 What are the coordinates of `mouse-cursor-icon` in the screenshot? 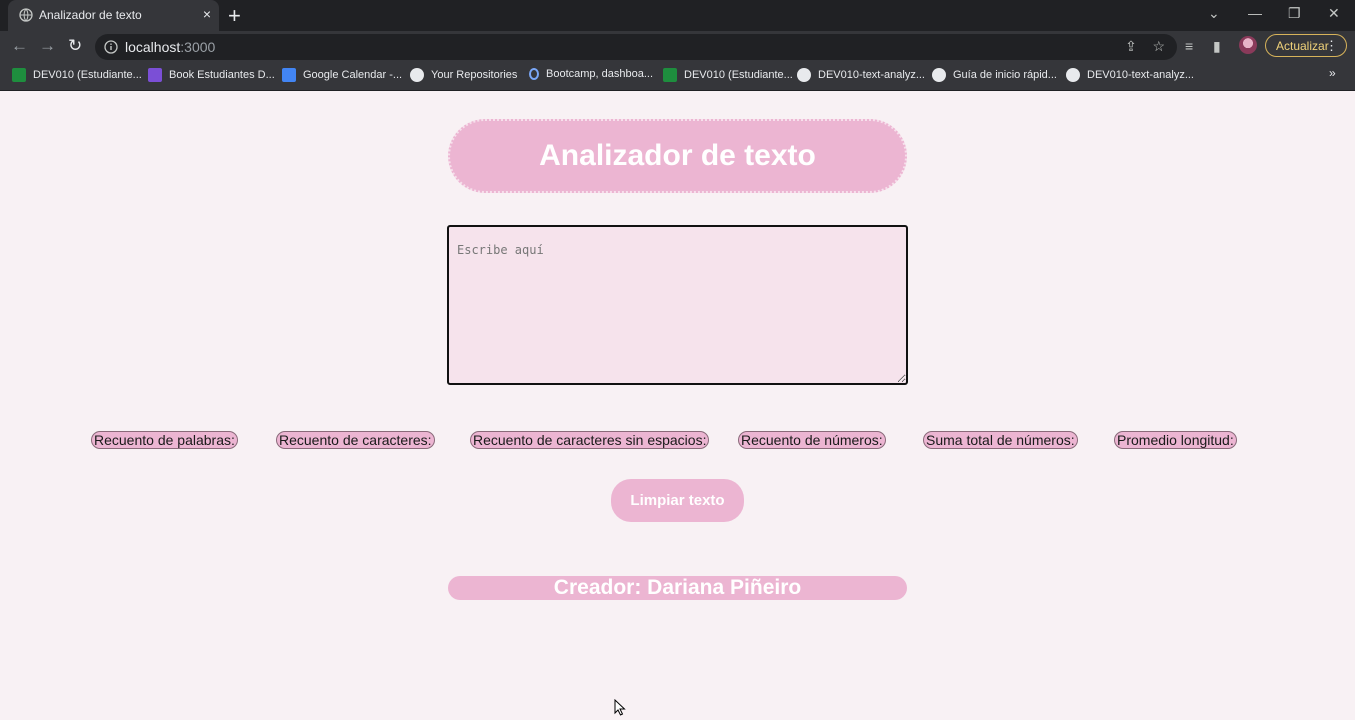 It's located at (620, 707).